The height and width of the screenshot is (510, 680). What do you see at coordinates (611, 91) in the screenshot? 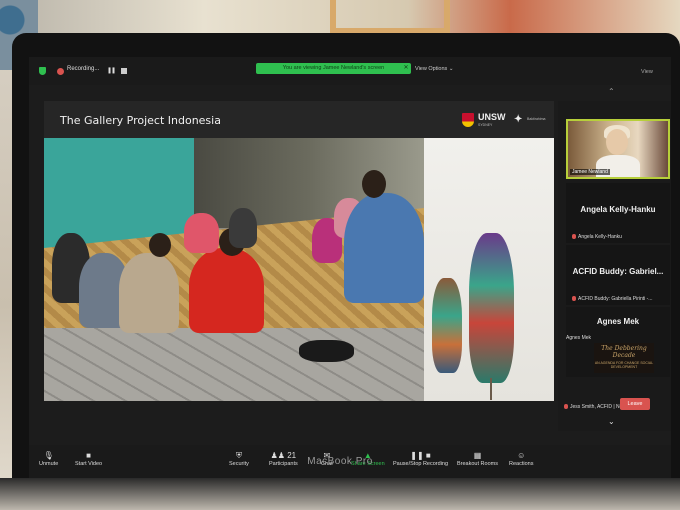
I see `chevron-up-icon: ⌃` at bounding box center [611, 91].